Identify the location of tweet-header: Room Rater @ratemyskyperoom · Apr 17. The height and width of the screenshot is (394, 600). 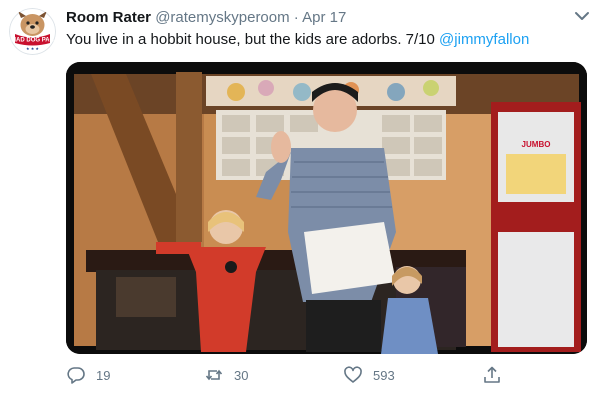
(206, 17).